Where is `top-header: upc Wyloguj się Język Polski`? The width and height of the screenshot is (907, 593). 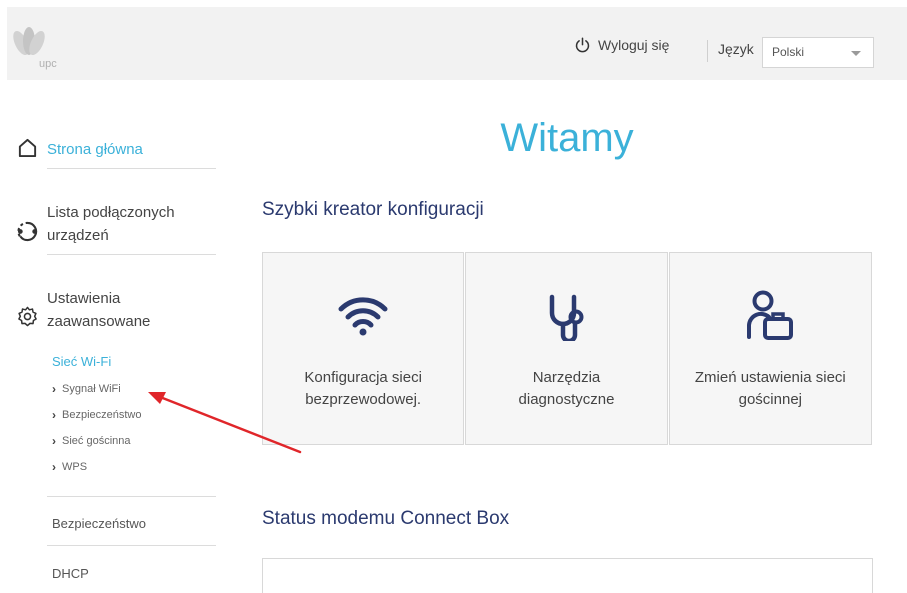
top-header: upc Wyloguj się Język Polski is located at coordinates (457, 43).